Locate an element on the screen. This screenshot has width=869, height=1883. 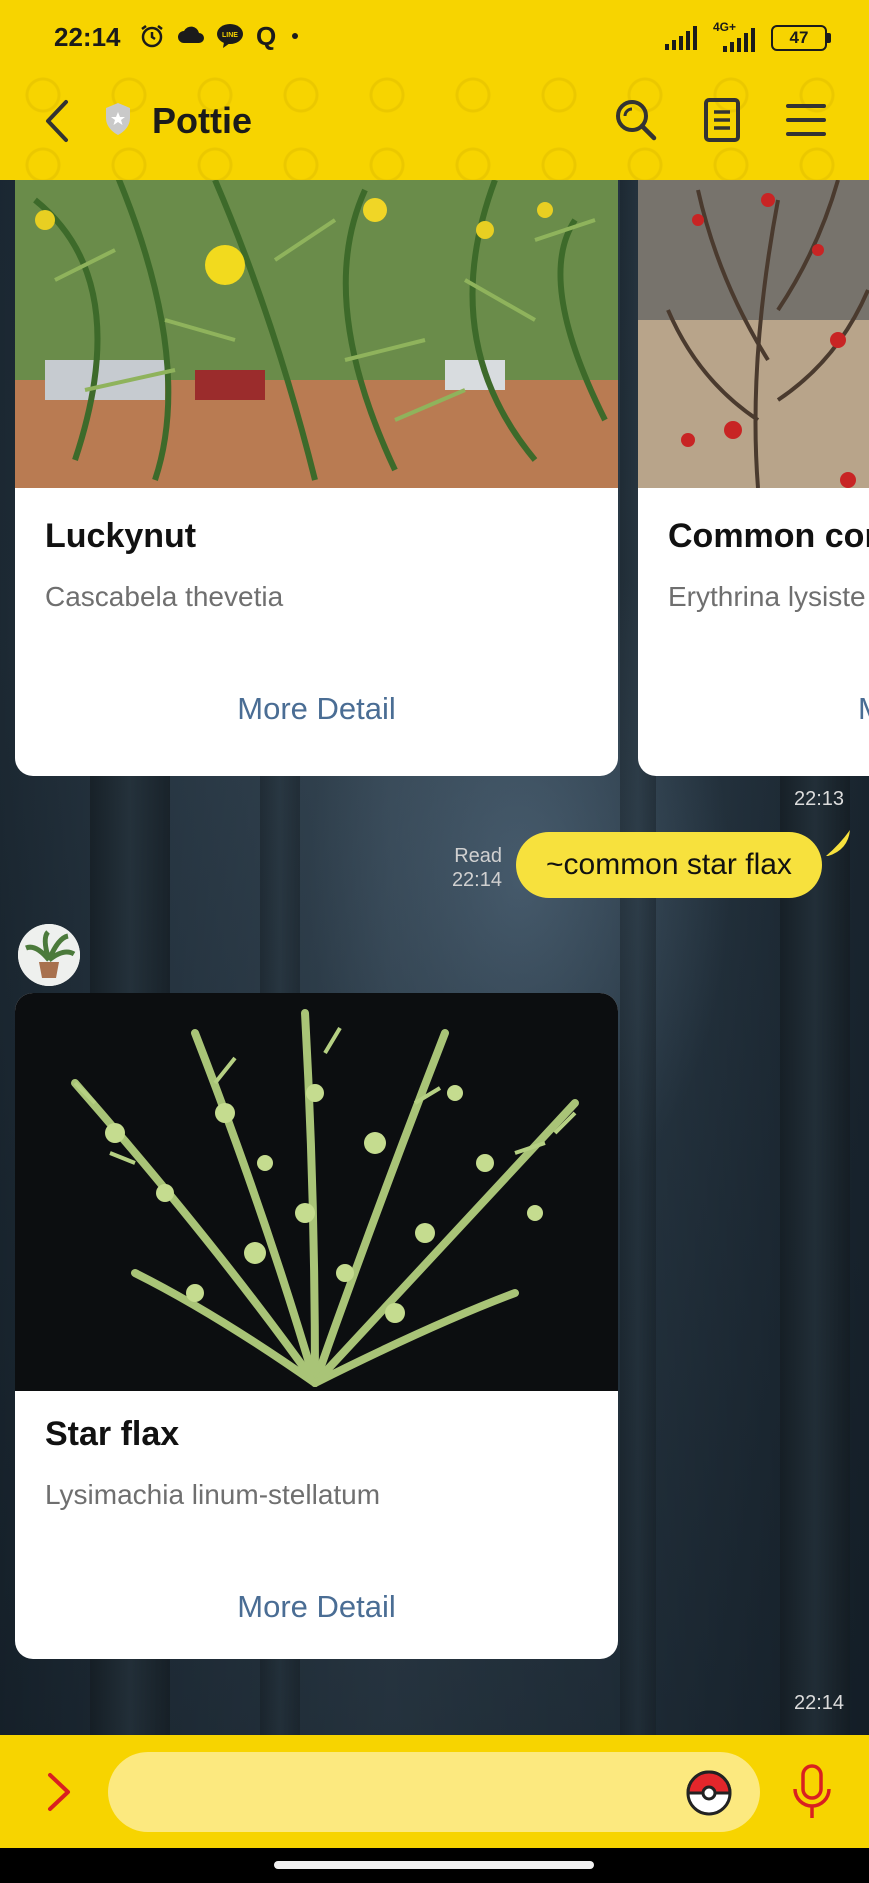
battery-icon: 47 is located at coordinates (801, 38).